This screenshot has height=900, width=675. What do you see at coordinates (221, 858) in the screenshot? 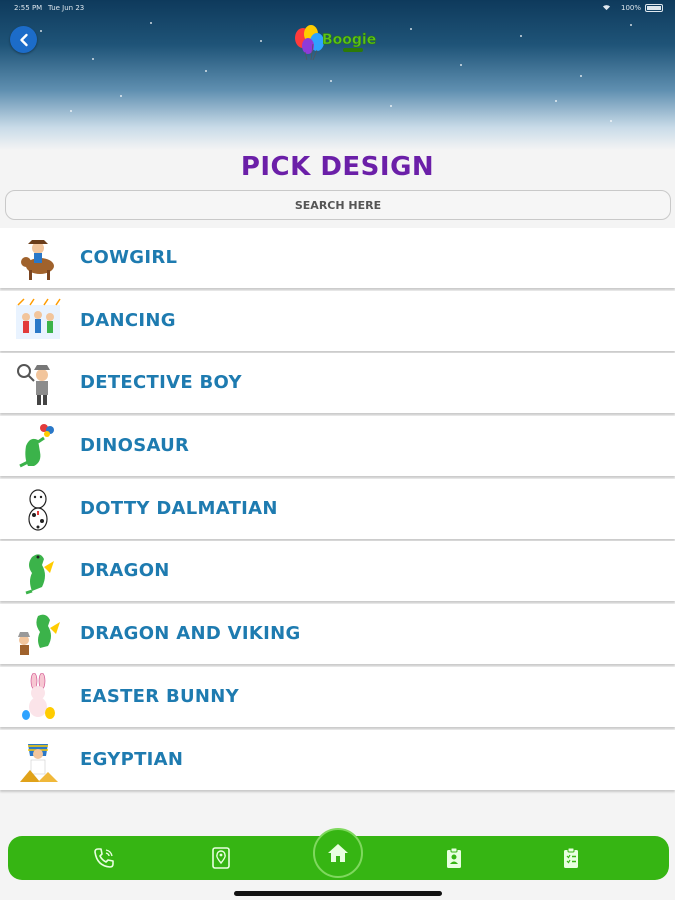
I see `location-icon` at bounding box center [221, 858].